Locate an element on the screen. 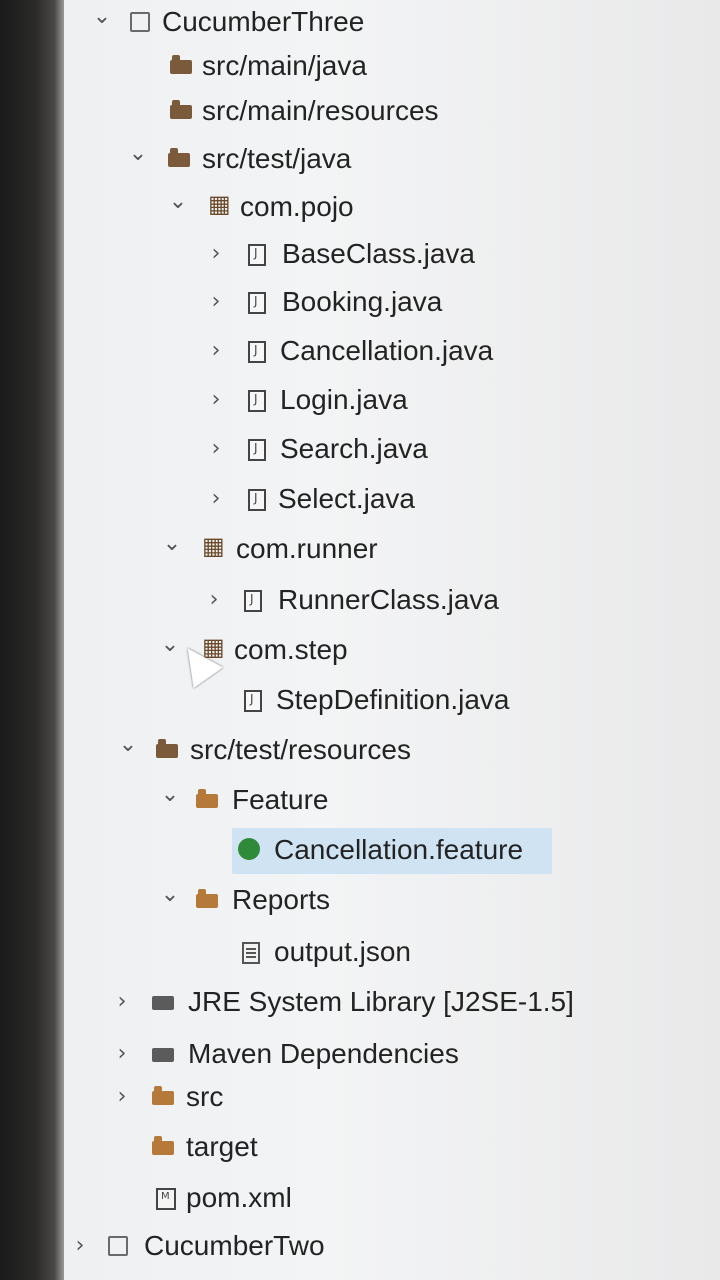 This screenshot has height=1280, width=720. tree-item: ▦com.step is located at coordinates (360, 650).